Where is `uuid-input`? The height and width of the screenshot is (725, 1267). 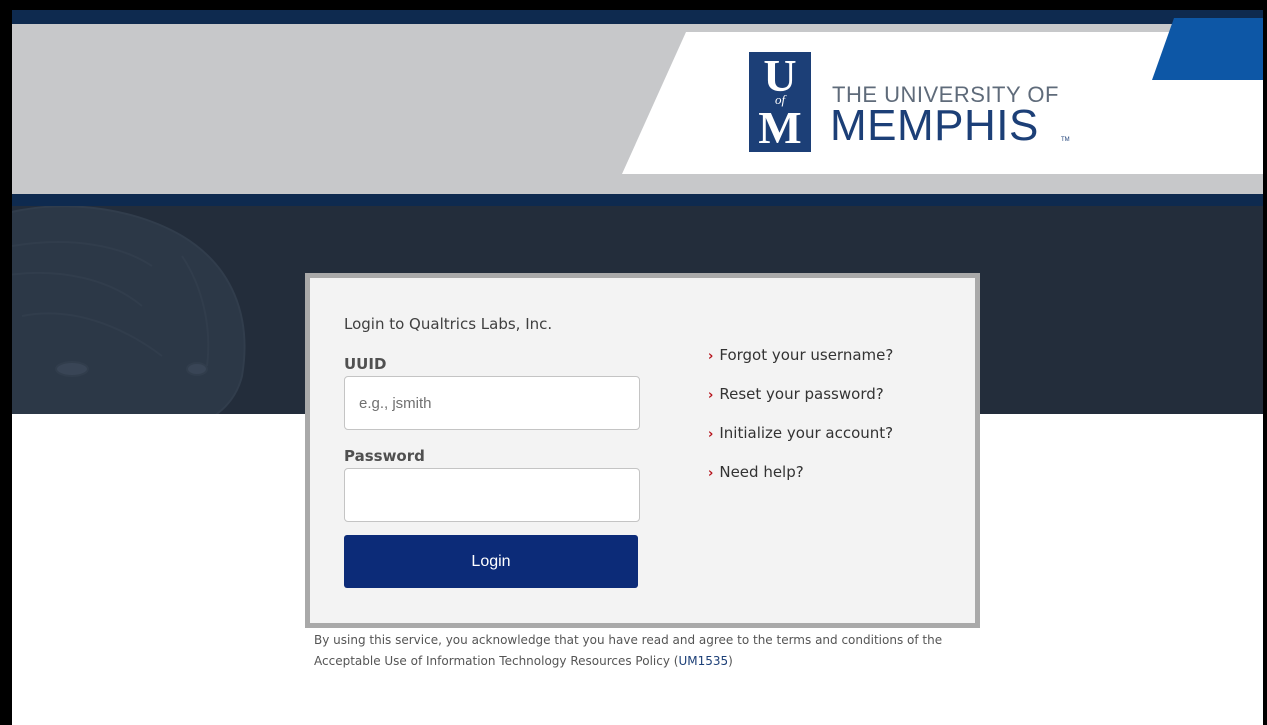 uuid-input is located at coordinates (492, 403).